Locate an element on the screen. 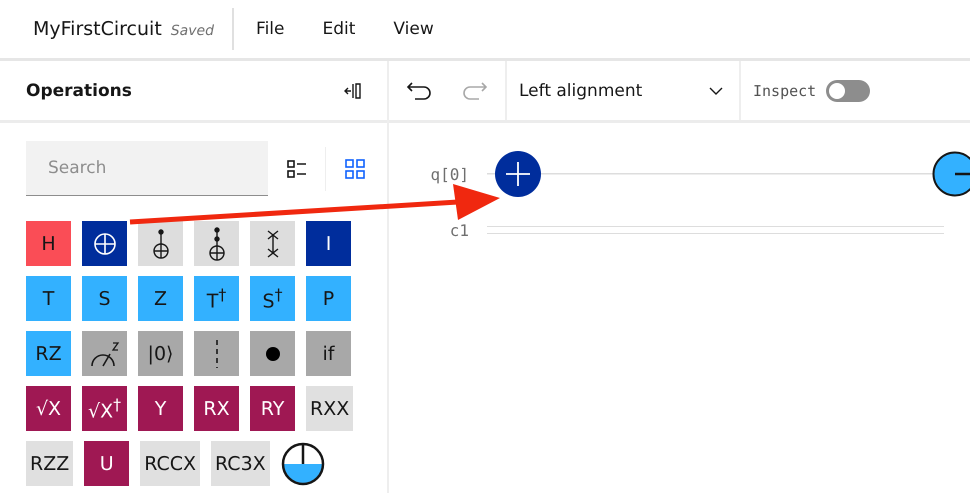 The width and height of the screenshot is (970, 493). gate-tile: I is located at coordinates (328, 243).